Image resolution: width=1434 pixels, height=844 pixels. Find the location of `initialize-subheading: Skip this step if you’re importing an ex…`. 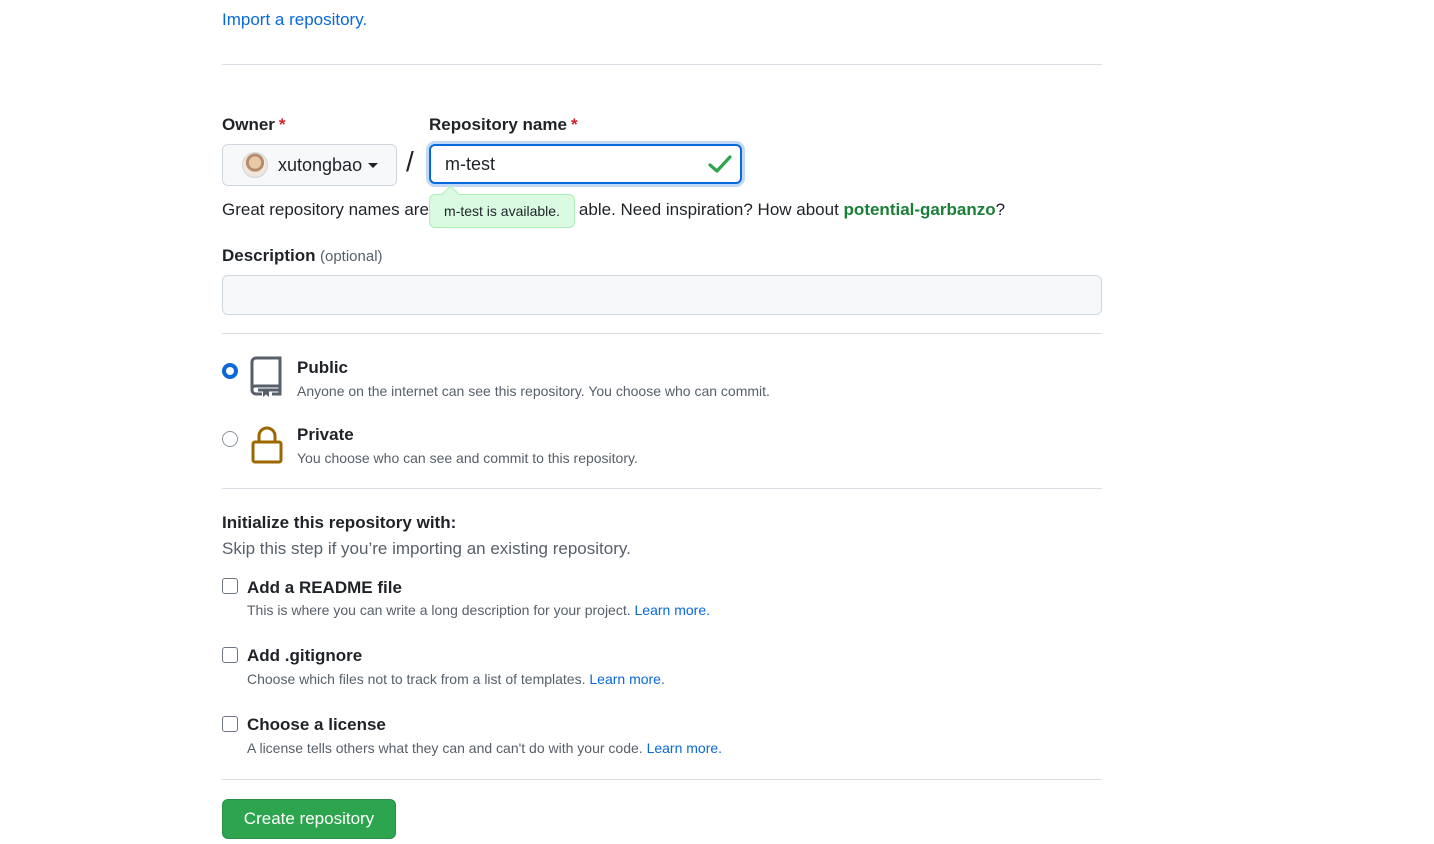

initialize-subheading: Skip this step if you’re importing an ex… is located at coordinates (426, 548).